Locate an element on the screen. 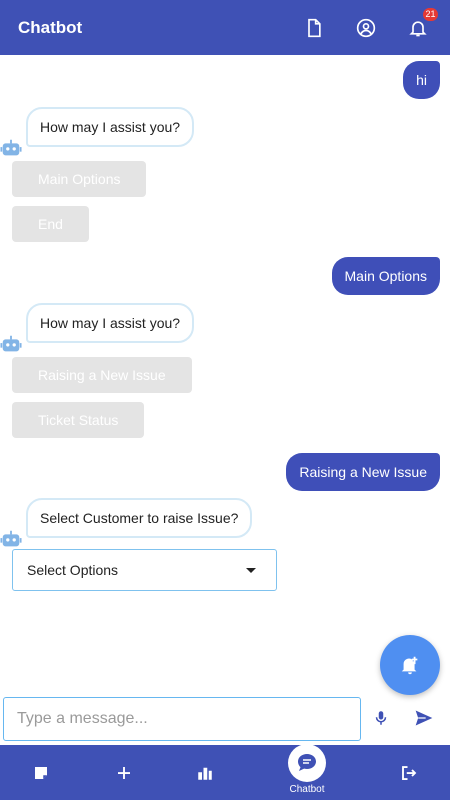  app-title: Chatbot is located at coordinates (50, 27).